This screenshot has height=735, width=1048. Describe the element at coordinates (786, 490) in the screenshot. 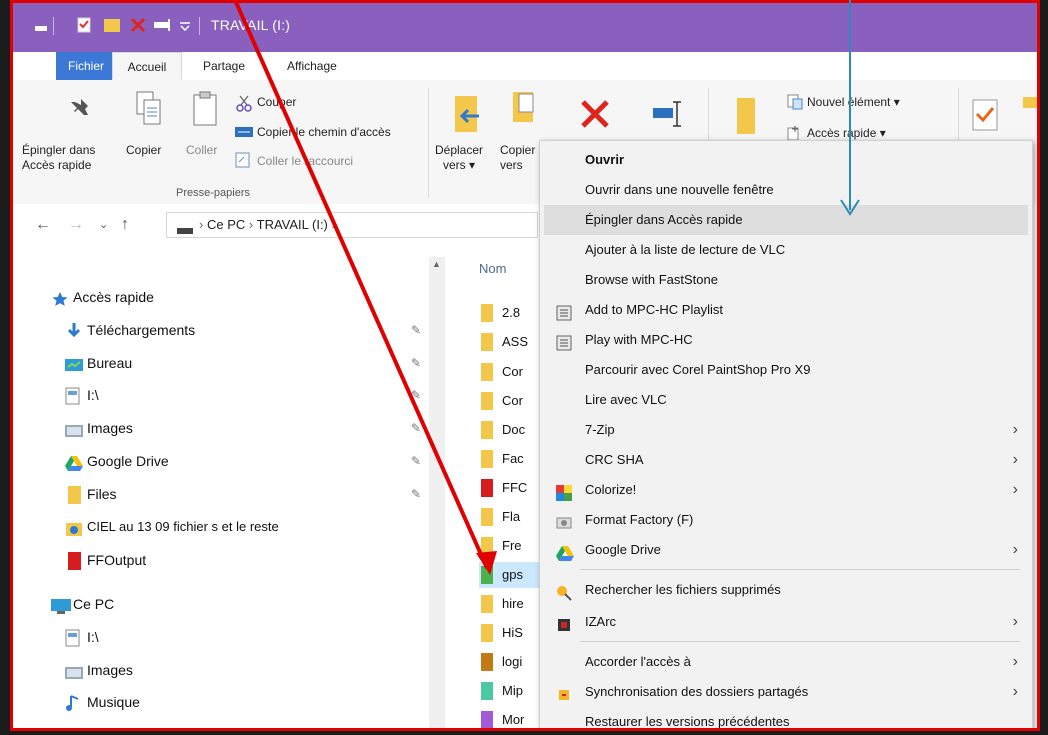

I see `menu-item-colorize: Colorize! ›` at that location.